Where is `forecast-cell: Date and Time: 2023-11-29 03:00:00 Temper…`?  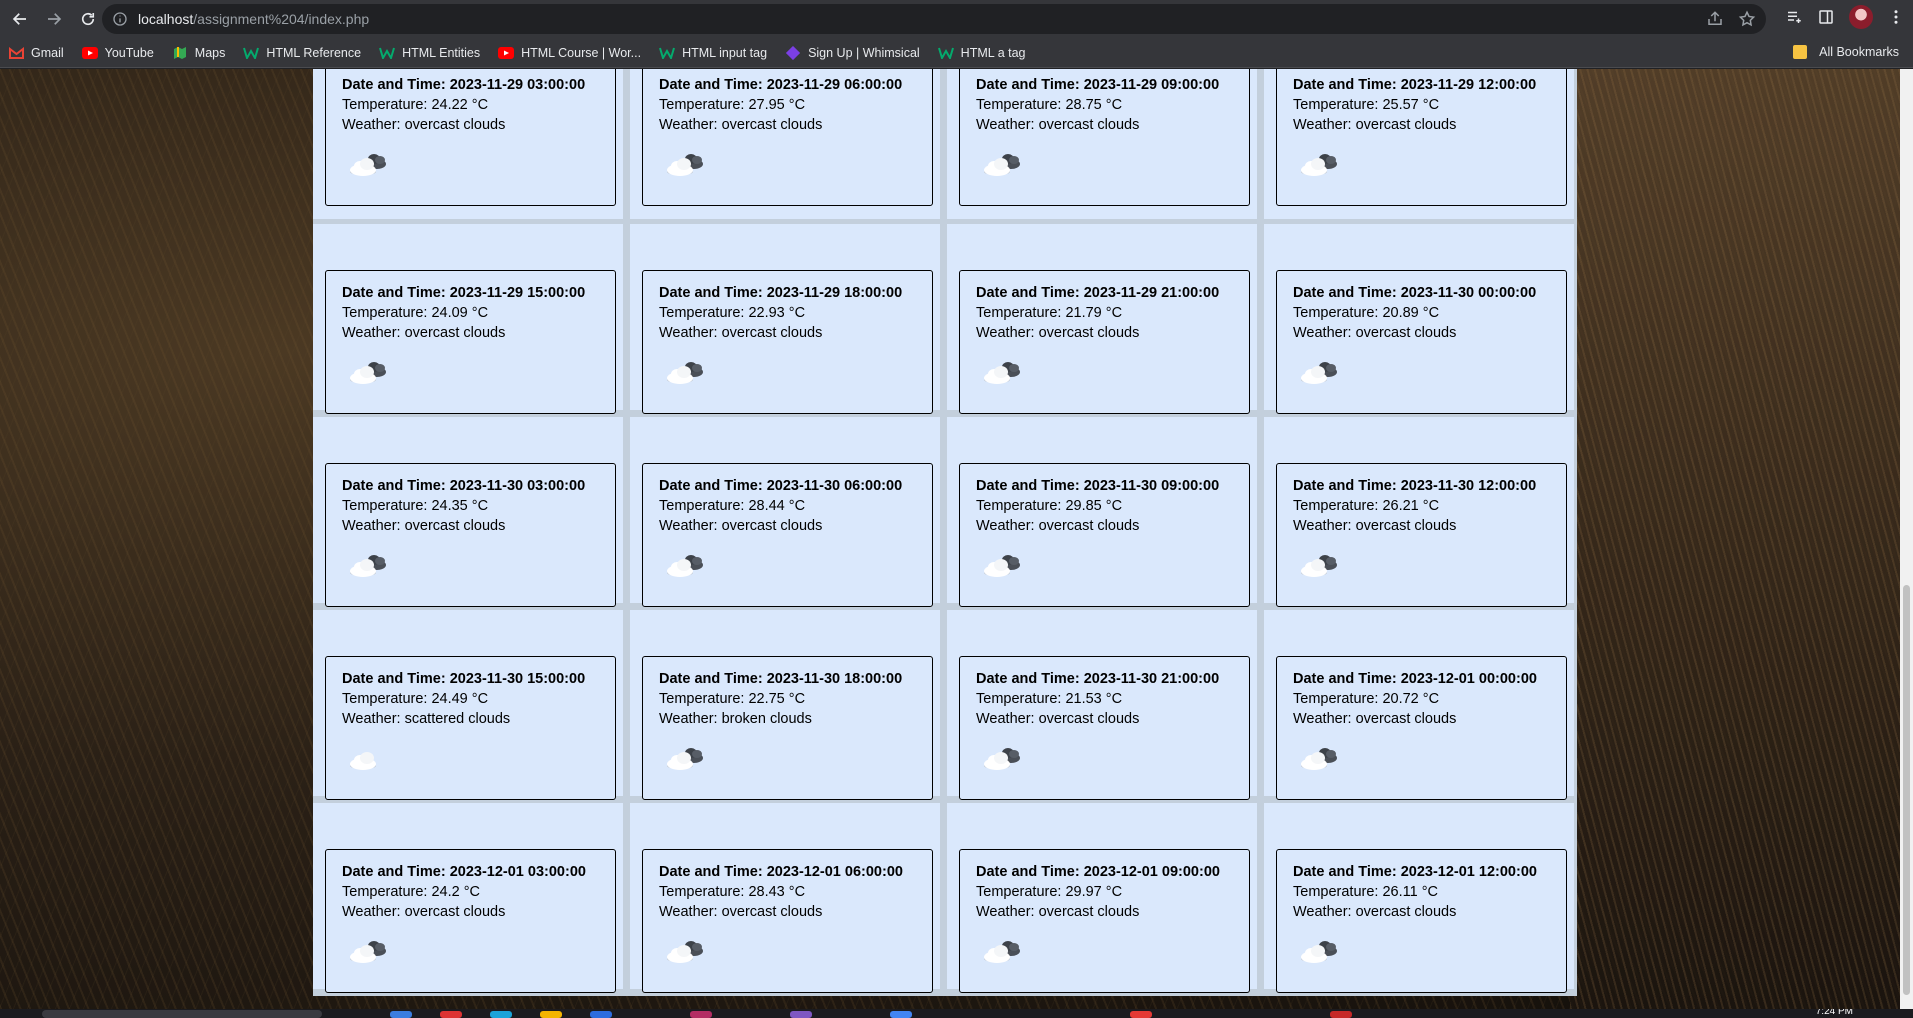 forecast-cell: Date and Time: 2023-11-29 03:00:00 Temper… is located at coordinates (468, 144).